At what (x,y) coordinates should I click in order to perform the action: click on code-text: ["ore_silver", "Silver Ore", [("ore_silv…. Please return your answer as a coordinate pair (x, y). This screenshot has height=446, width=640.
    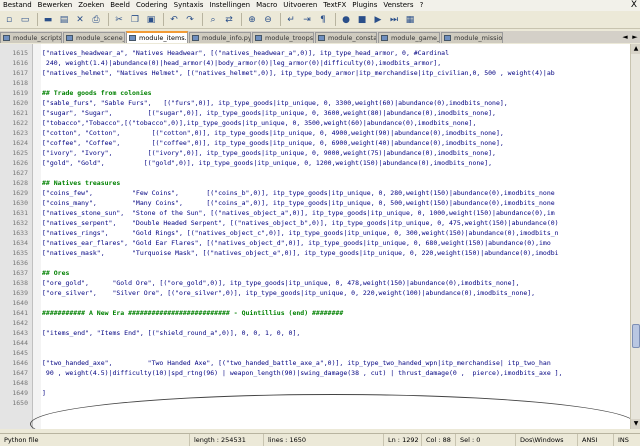
    Looking at the image, I should click on (288, 293).